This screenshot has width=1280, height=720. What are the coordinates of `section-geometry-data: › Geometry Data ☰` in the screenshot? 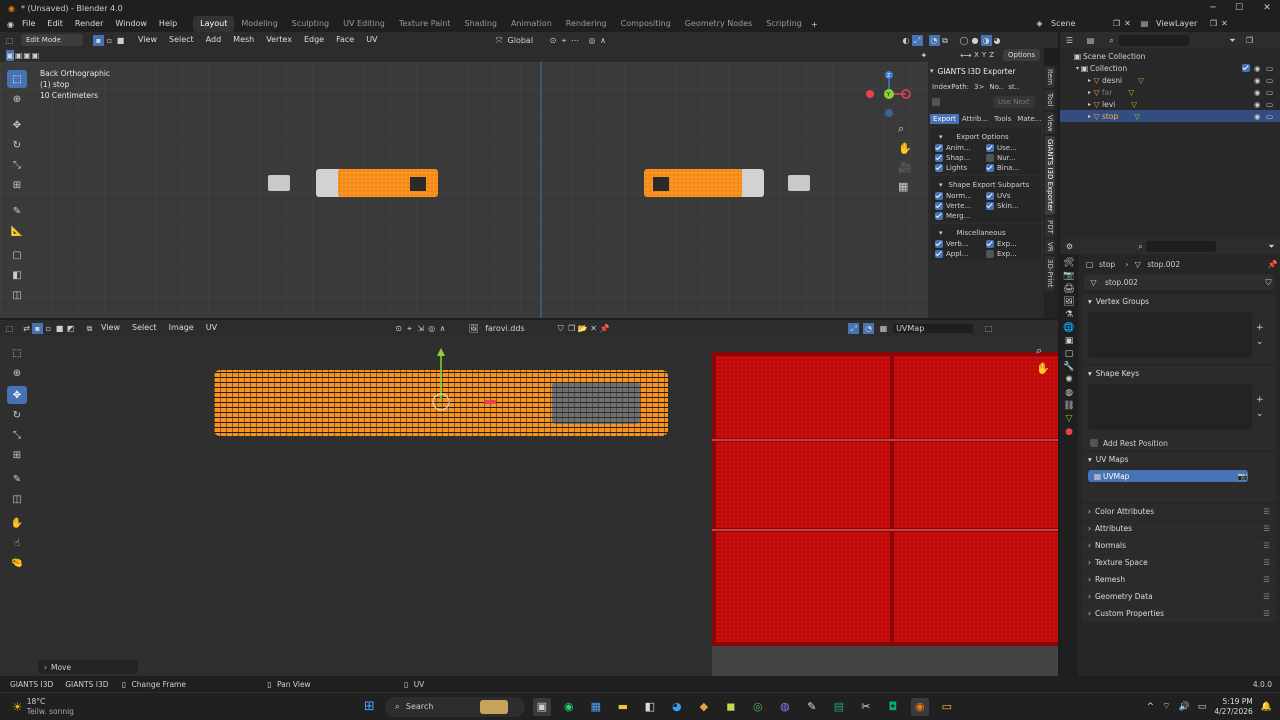 It's located at (1179, 597).